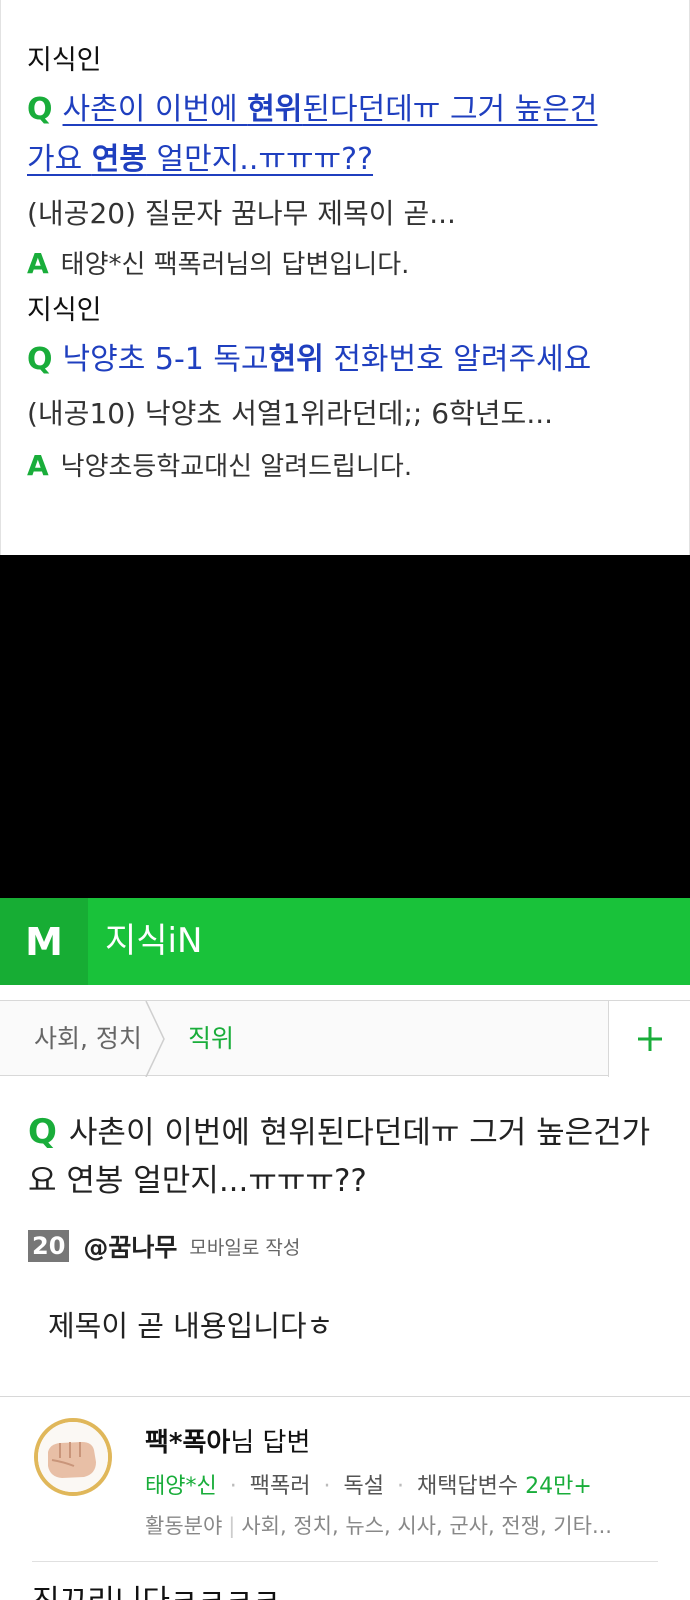 This screenshot has height=1600, width=690. I want to click on result-answer-line: A 낙양초등학교대신 알려드립니다., so click(220, 465).